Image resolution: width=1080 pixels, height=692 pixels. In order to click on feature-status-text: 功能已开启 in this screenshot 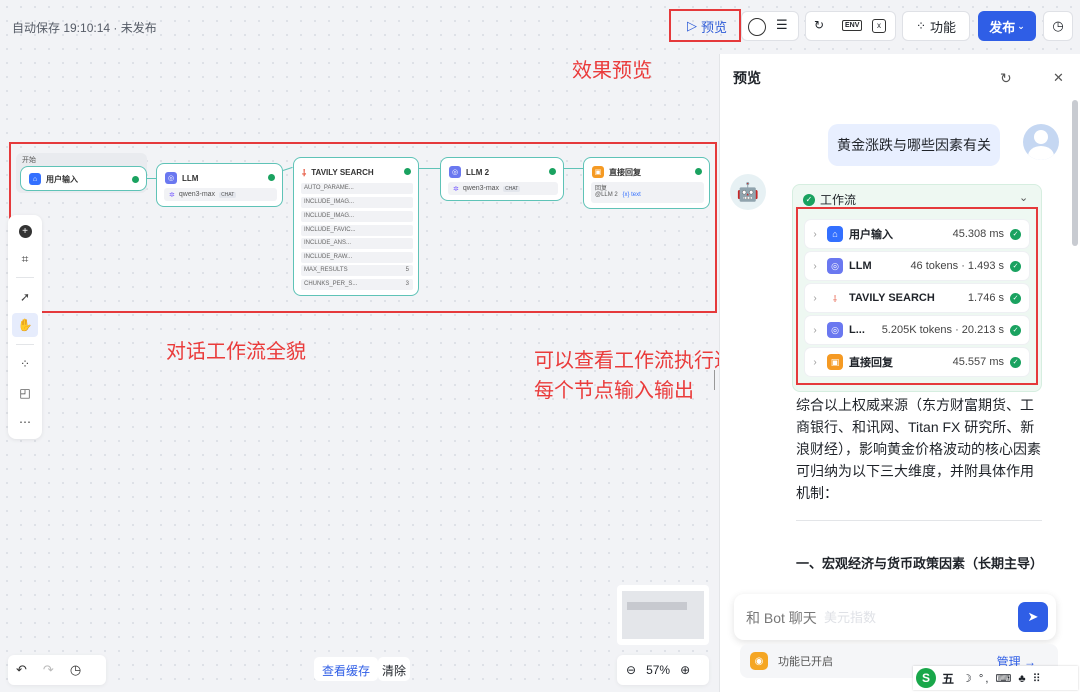, I will do `click(805, 662)`.